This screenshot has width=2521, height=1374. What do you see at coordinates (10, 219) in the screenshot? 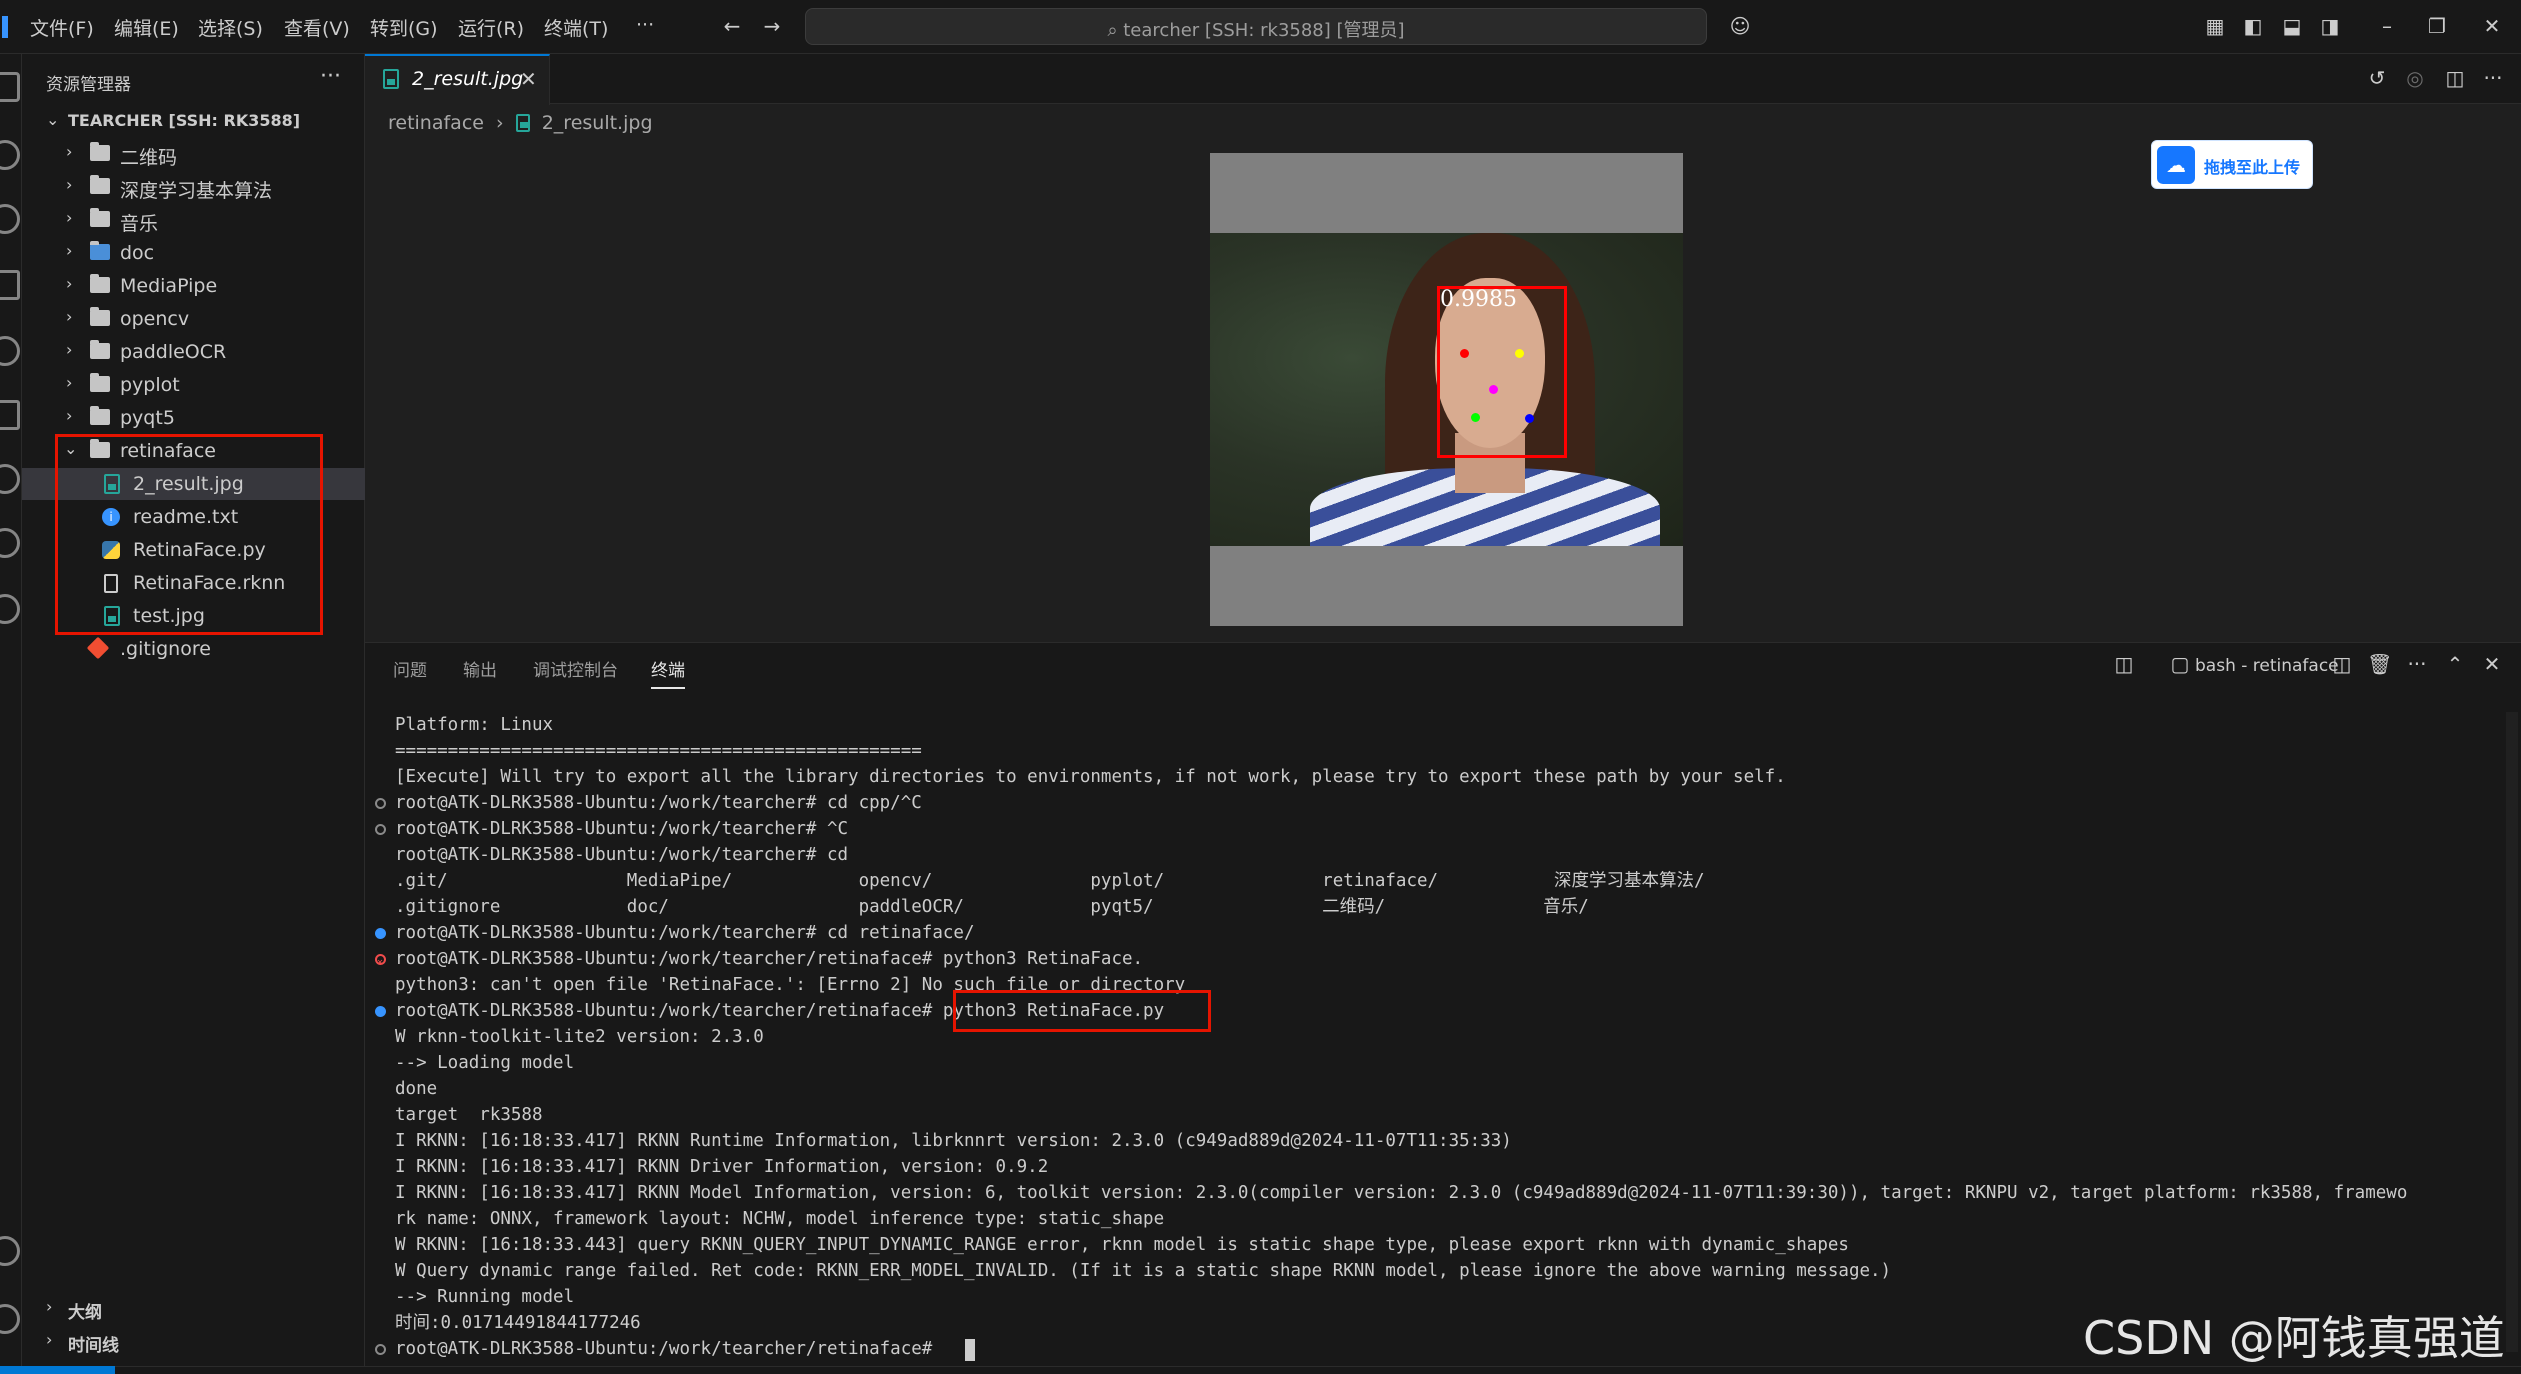
I see `source-control-icon` at bounding box center [10, 219].